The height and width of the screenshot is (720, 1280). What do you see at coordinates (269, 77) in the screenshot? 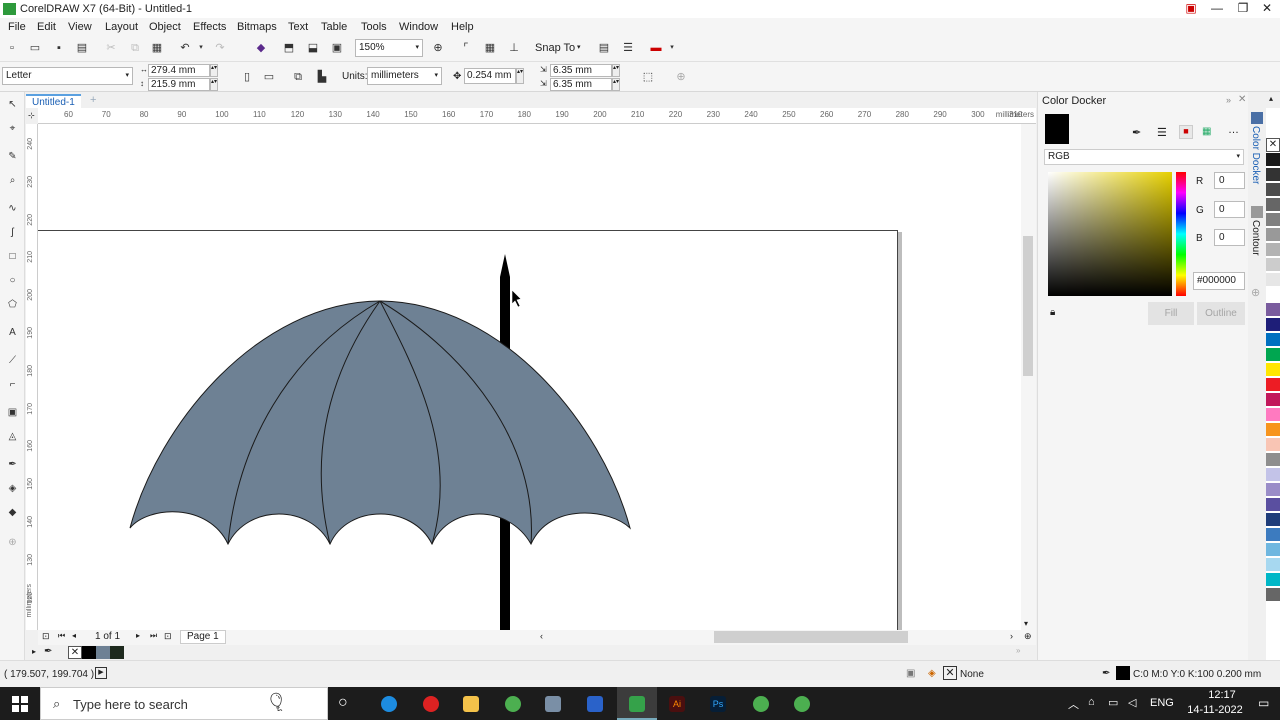
I see `landscape-icon: ▭` at bounding box center [269, 77].